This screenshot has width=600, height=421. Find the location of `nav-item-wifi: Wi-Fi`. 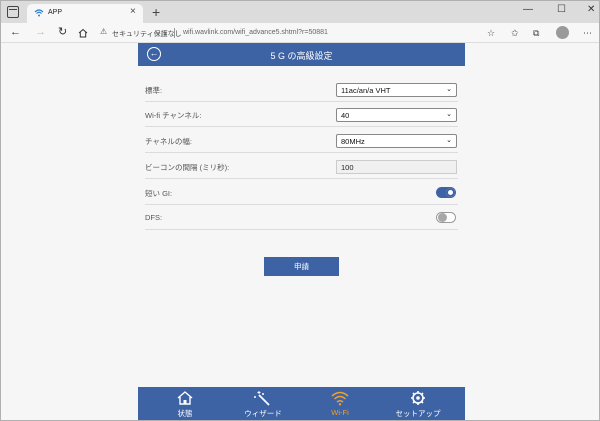

nav-item-wifi: Wi-Fi is located at coordinates (340, 403).